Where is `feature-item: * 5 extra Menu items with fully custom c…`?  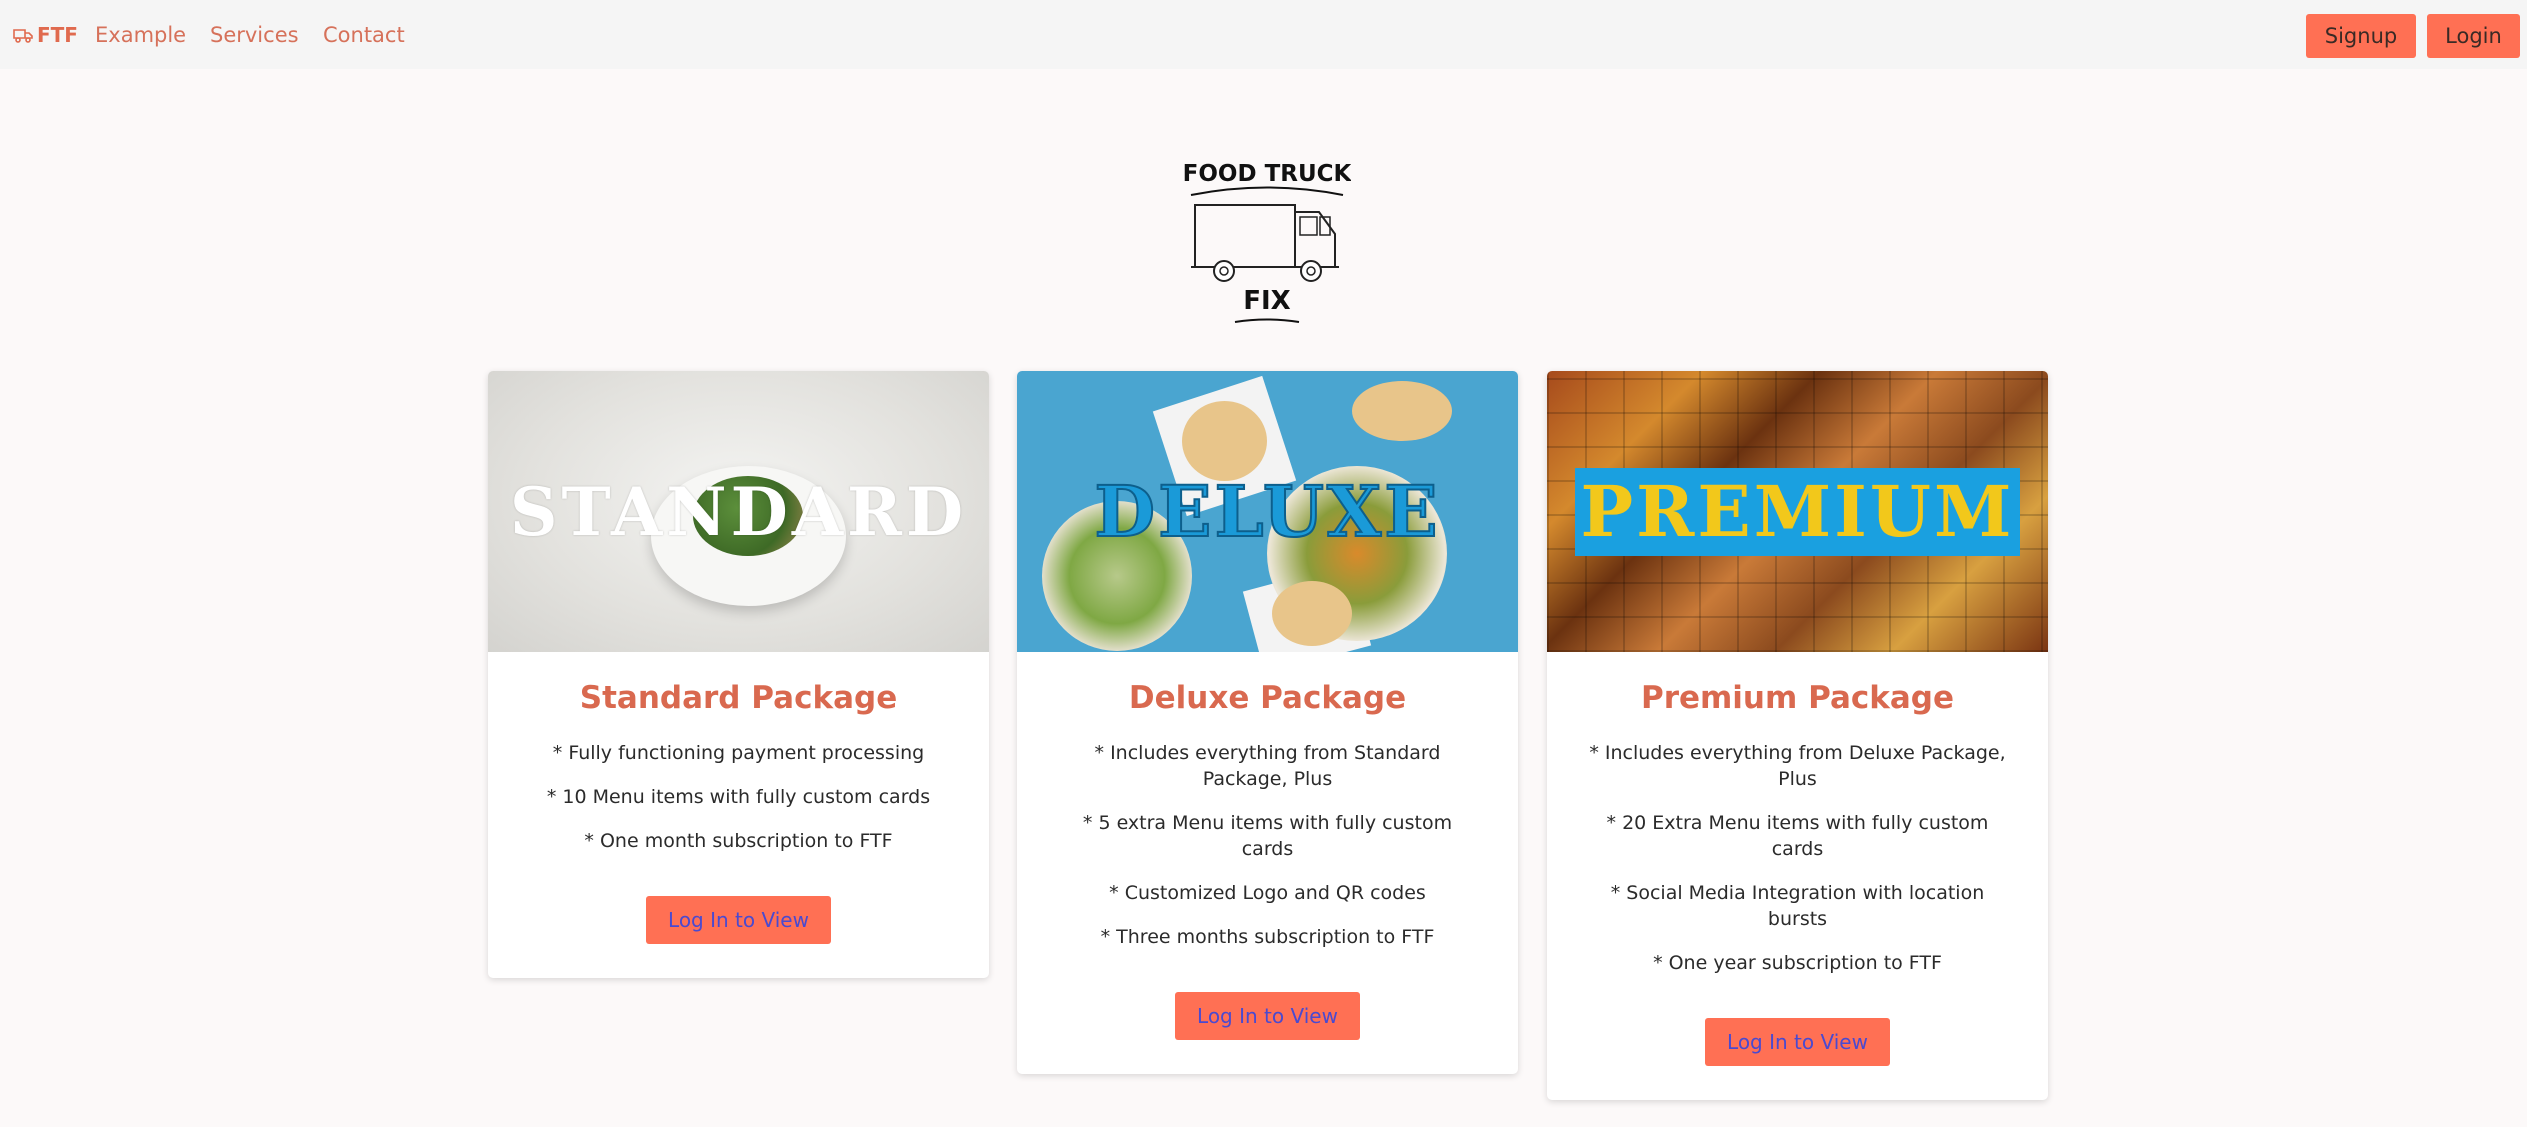 feature-item: * 5 extra Menu items with fully custom c… is located at coordinates (1267, 836).